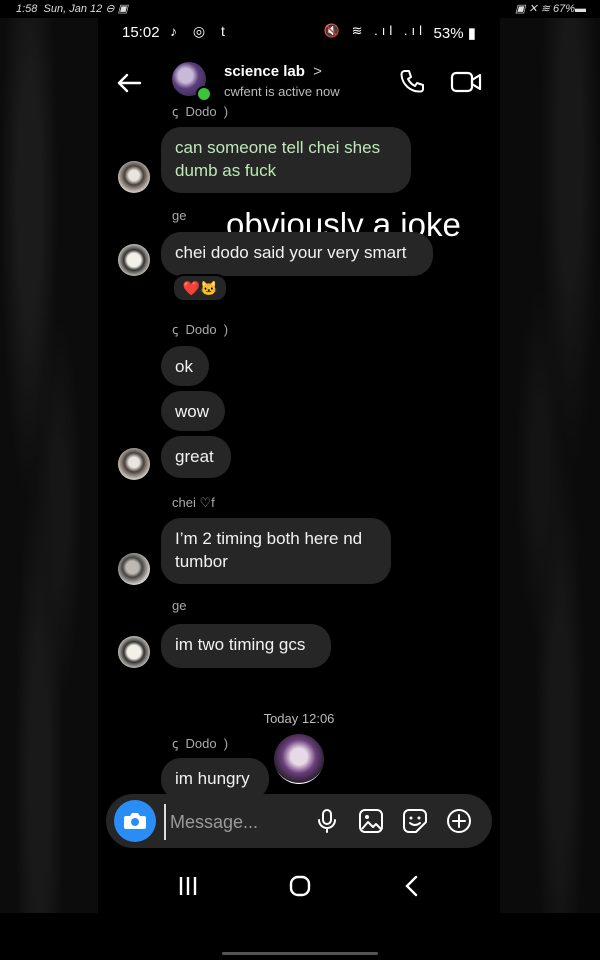 This screenshot has width=600, height=960. Describe the element at coordinates (374, 30) in the screenshot. I see `signal-icons: 🔇 ≋ .ıl .ıl` at that location.